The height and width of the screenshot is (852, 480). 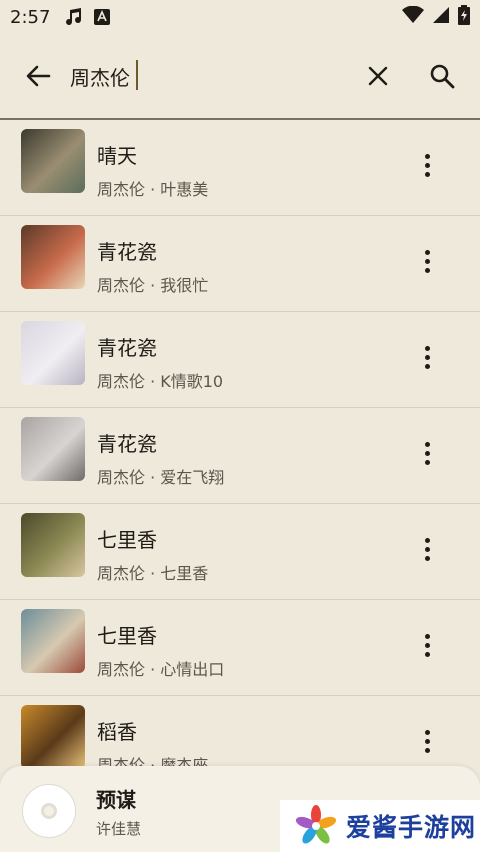 I want to click on song-subtitle: 周杰伦 · 心情出口, so click(x=161, y=669).